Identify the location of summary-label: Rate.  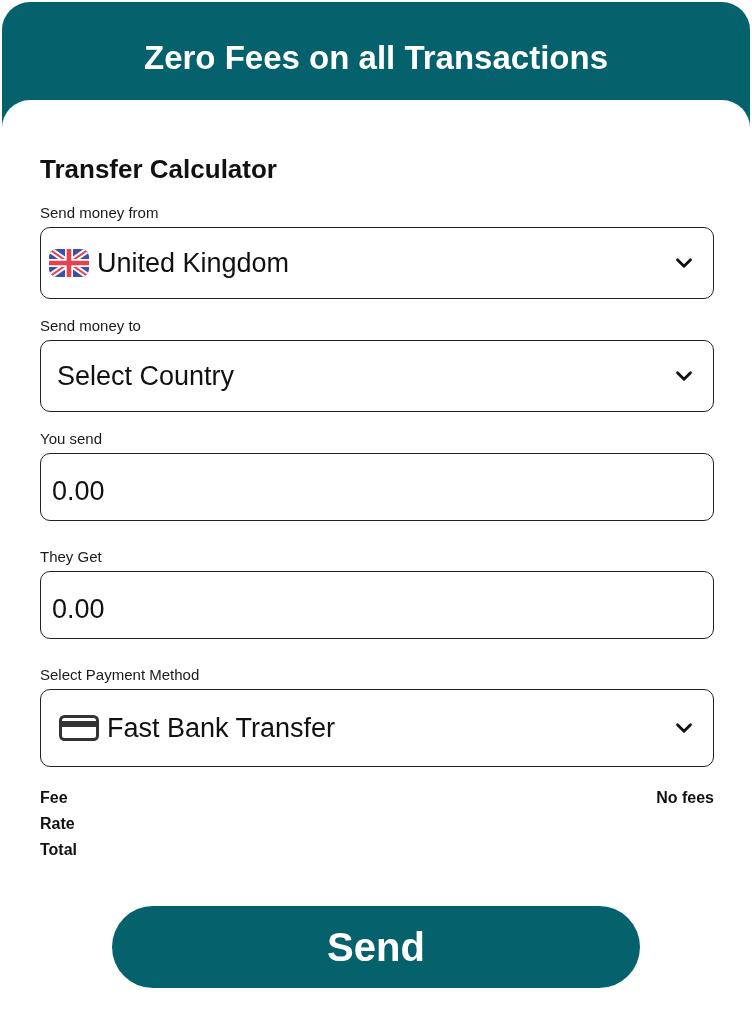
(57, 824).